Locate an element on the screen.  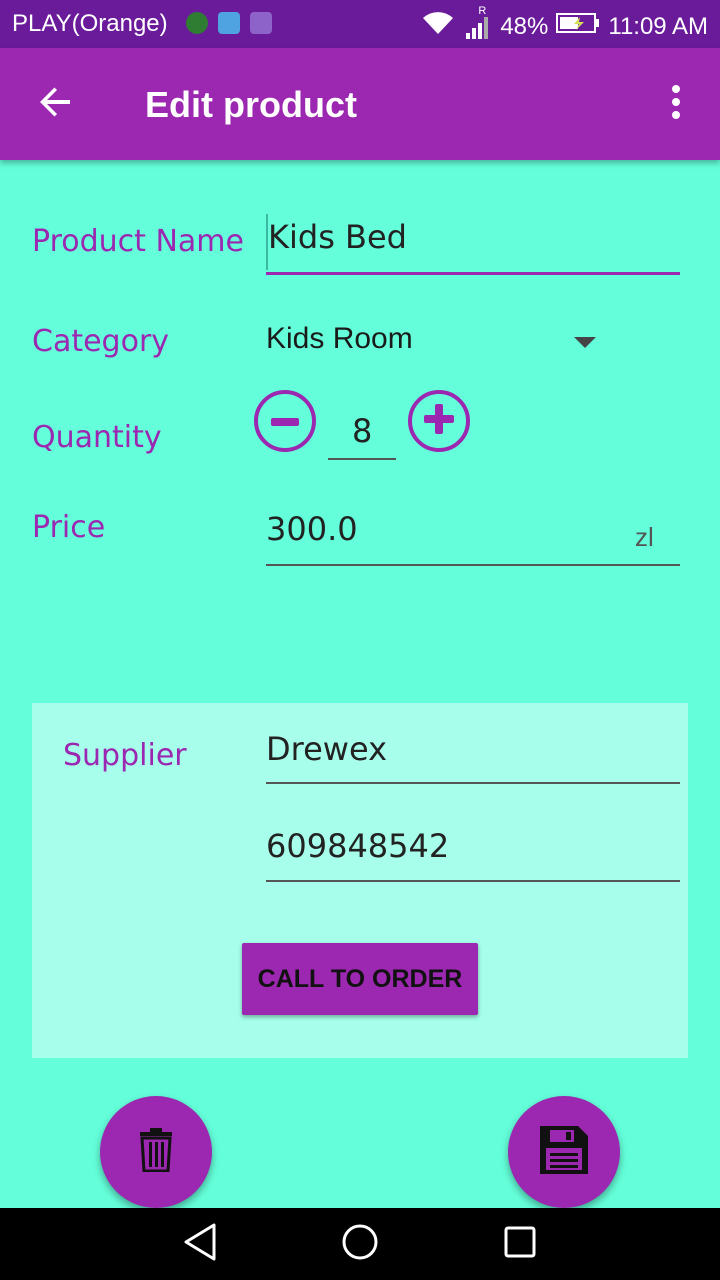
system-nav-bar is located at coordinates (360, 1244).